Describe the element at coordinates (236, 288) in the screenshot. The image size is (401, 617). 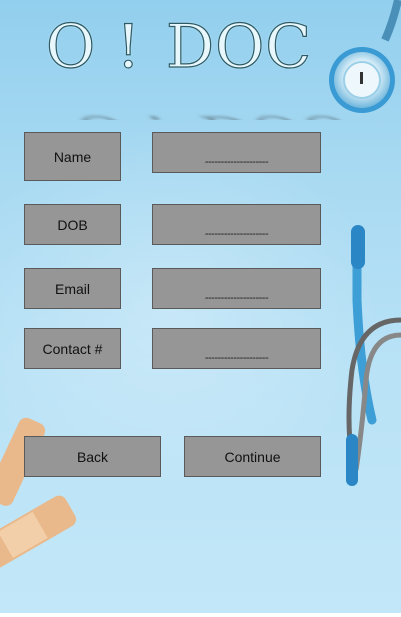
I see `email-field: --------------------` at that location.